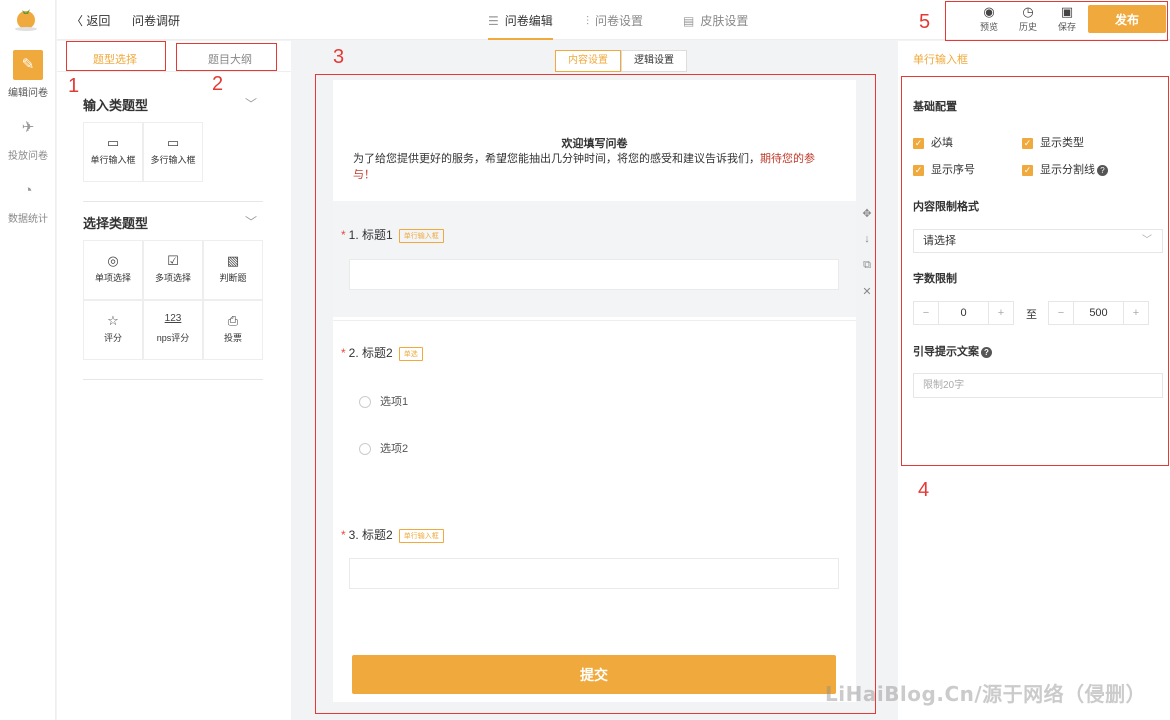  What do you see at coordinates (173, 318) in the screenshot?
I see `nps-icon: 123` at bounding box center [173, 318].